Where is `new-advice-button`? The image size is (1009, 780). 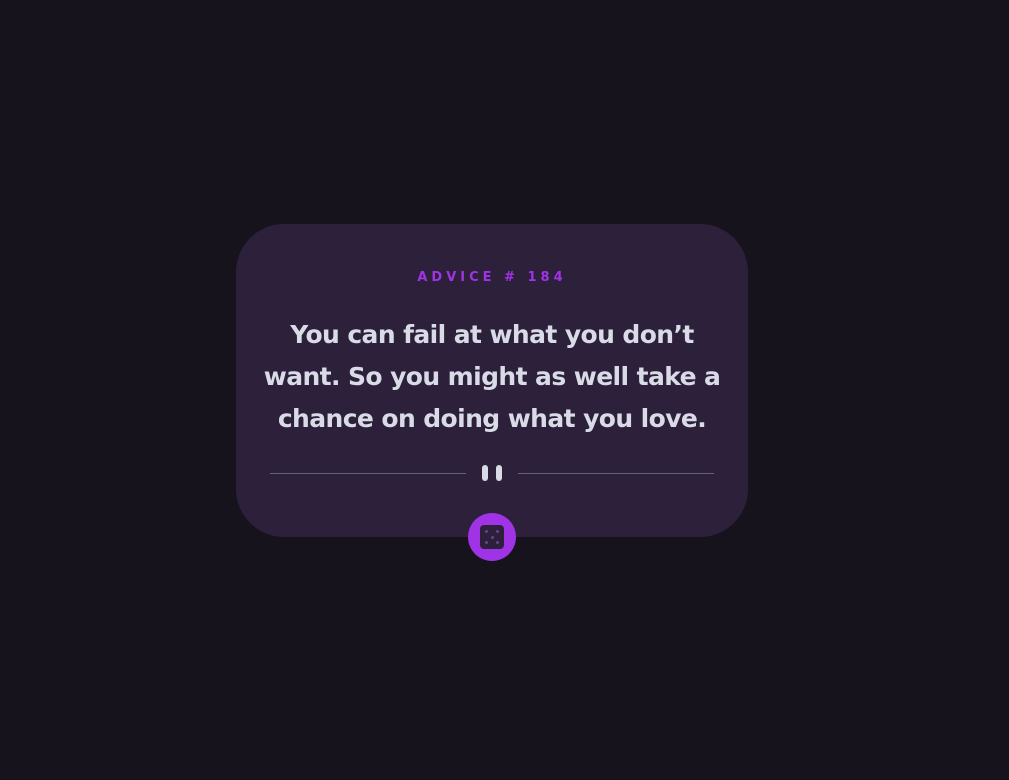 new-advice-button is located at coordinates (492, 537).